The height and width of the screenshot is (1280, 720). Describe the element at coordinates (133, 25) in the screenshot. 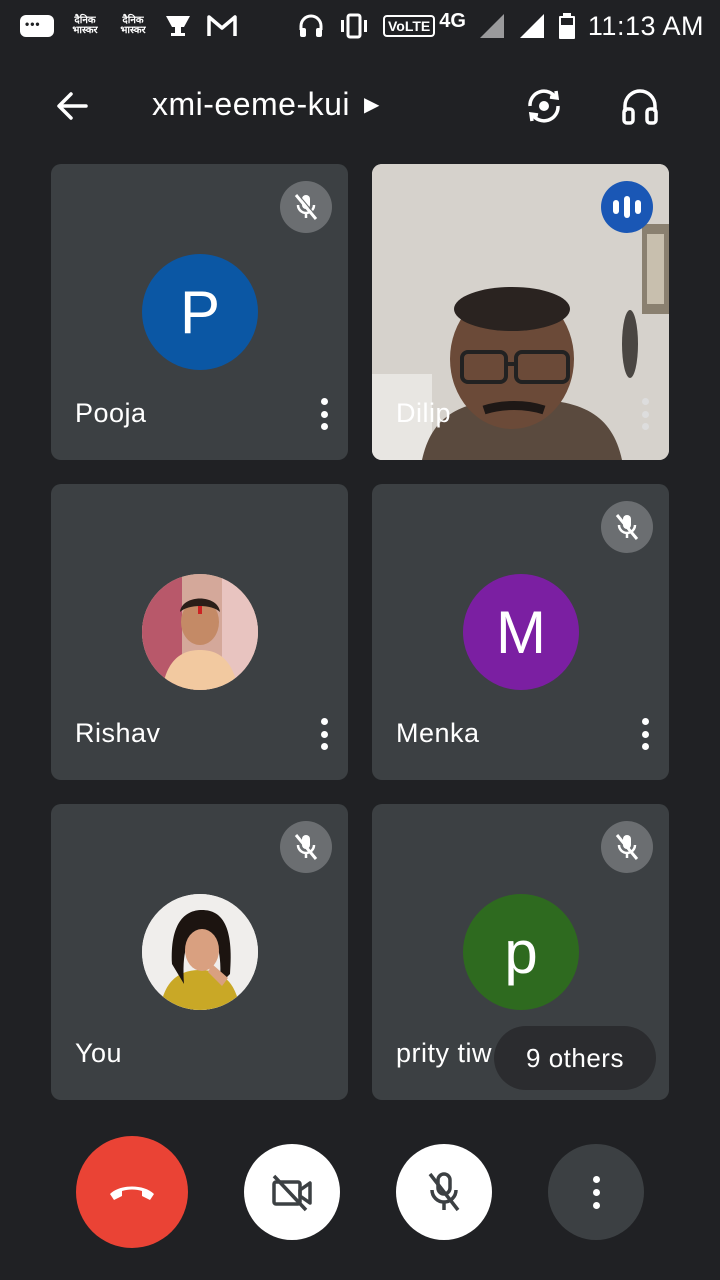

I see `dainik-bhaskar-logo-2: दैनिक भास्कर` at that location.